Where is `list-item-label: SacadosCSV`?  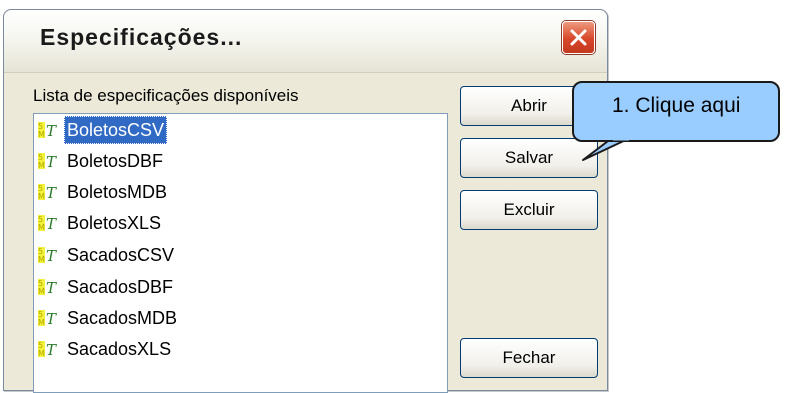 list-item-label: SacadosCSV is located at coordinates (121, 255).